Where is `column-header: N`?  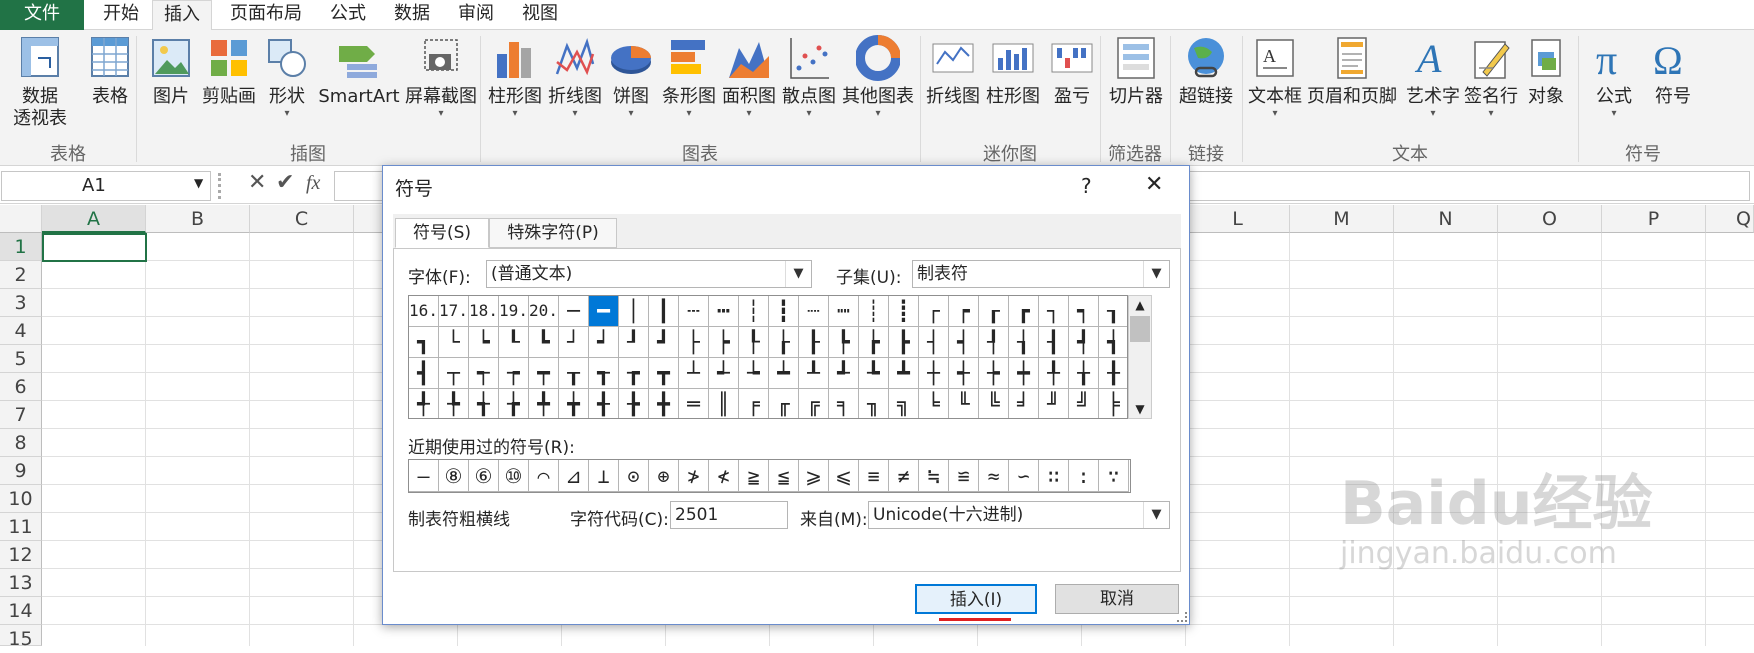
column-header: N is located at coordinates (1446, 219).